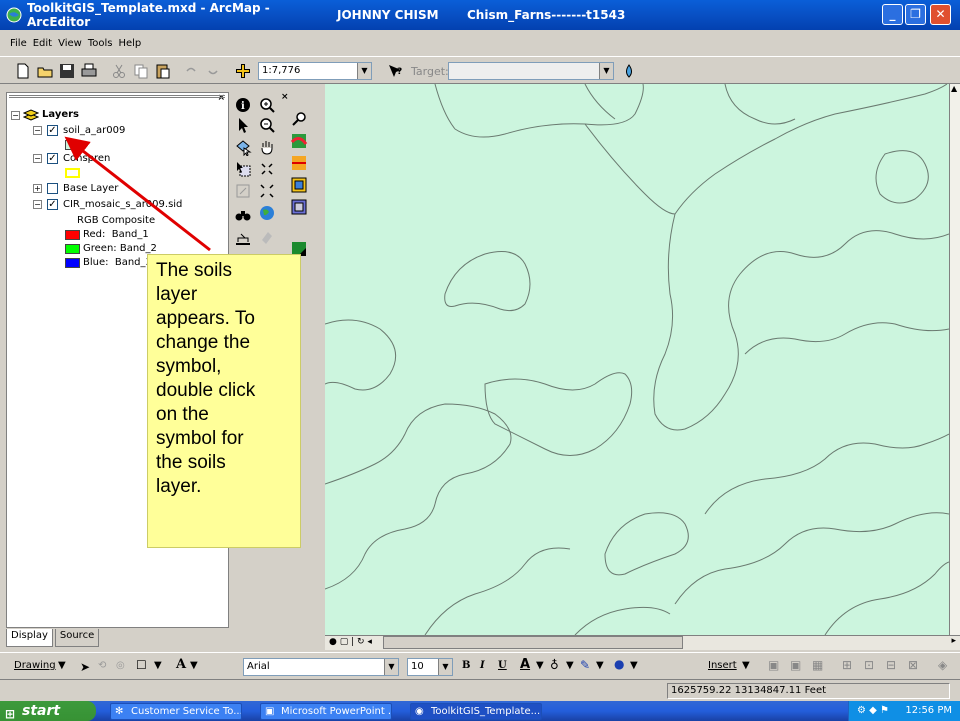  What do you see at coordinates (285, 97) in the screenshot?
I see `close-icon: ×` at bounding box center [285, 97].